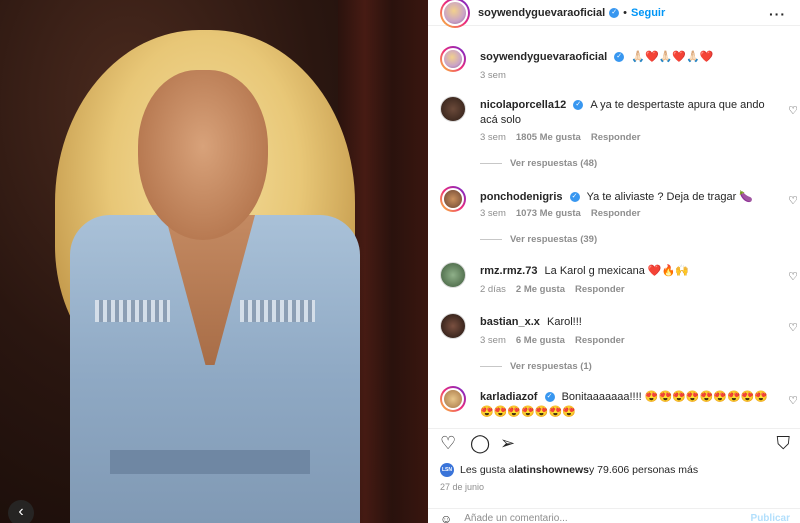  What do you see at coordinates (453, 59) in the screenshot?
I see `caption-avatar` at bounding box center [453, 59].